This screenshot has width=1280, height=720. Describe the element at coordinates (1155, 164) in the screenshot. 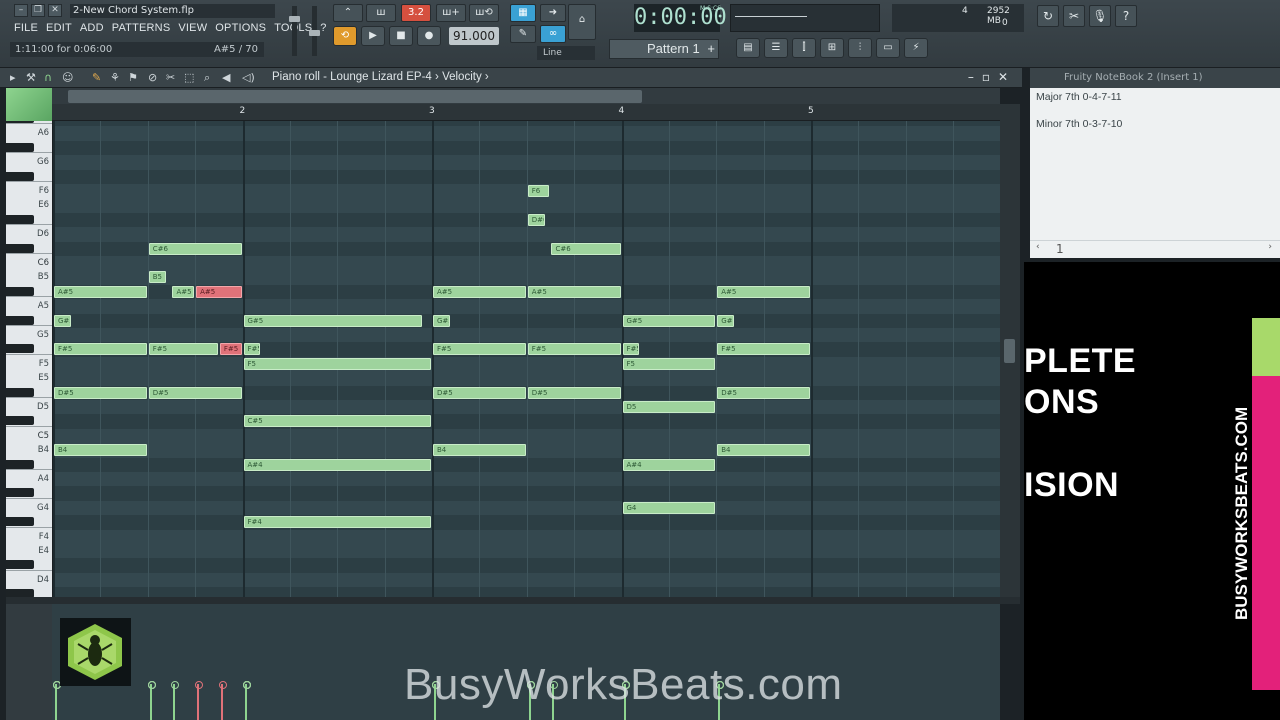

I see `notebook-page: Major 7th 0-4-7-11 Minor 7th 0-3-7-10` at that location.